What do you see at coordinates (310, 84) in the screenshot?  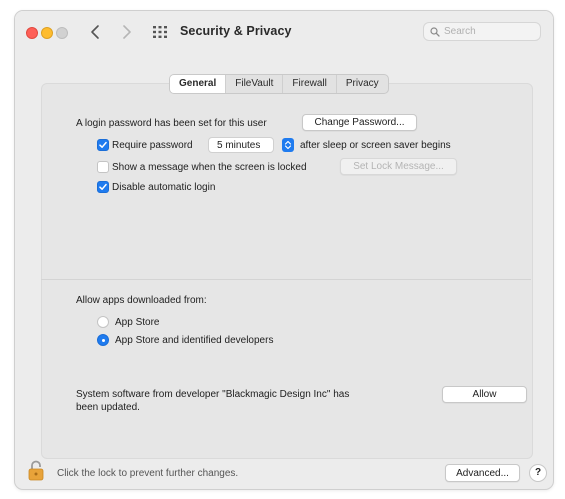 I see `tab-firewall: Firewall` at bounding box center [310, 84].